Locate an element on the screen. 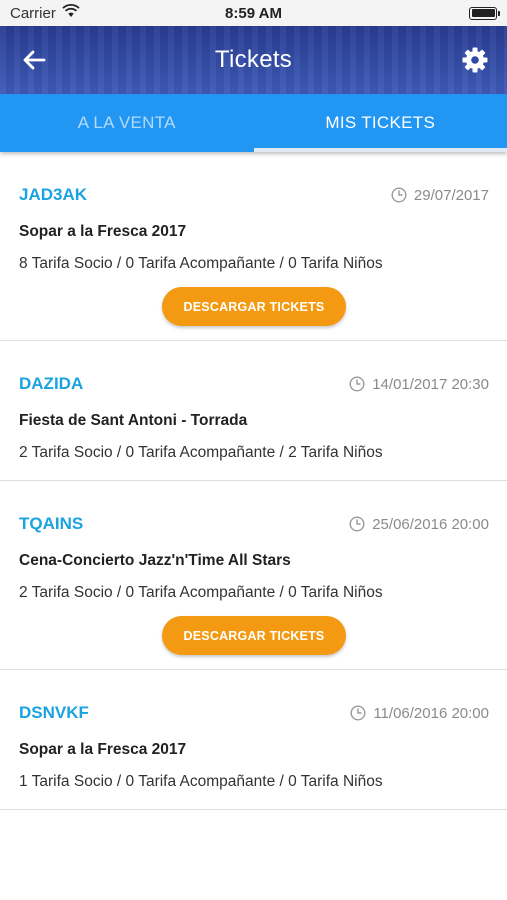 The width and height of the screenshot is (507, 900). page-title: Tickets is located at coordinates (253, 59).